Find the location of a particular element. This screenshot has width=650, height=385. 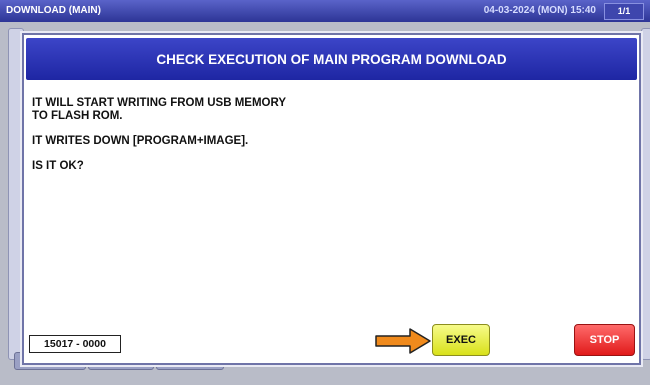

stop-button: STOP is located at coordinates (604, 340).